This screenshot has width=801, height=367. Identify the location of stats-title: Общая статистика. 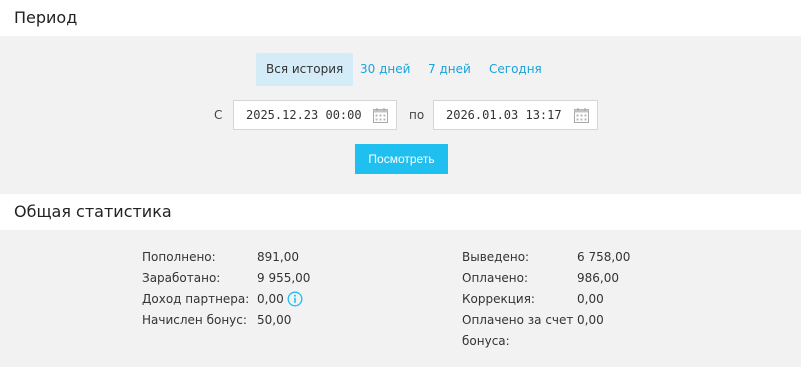
(93, 211).